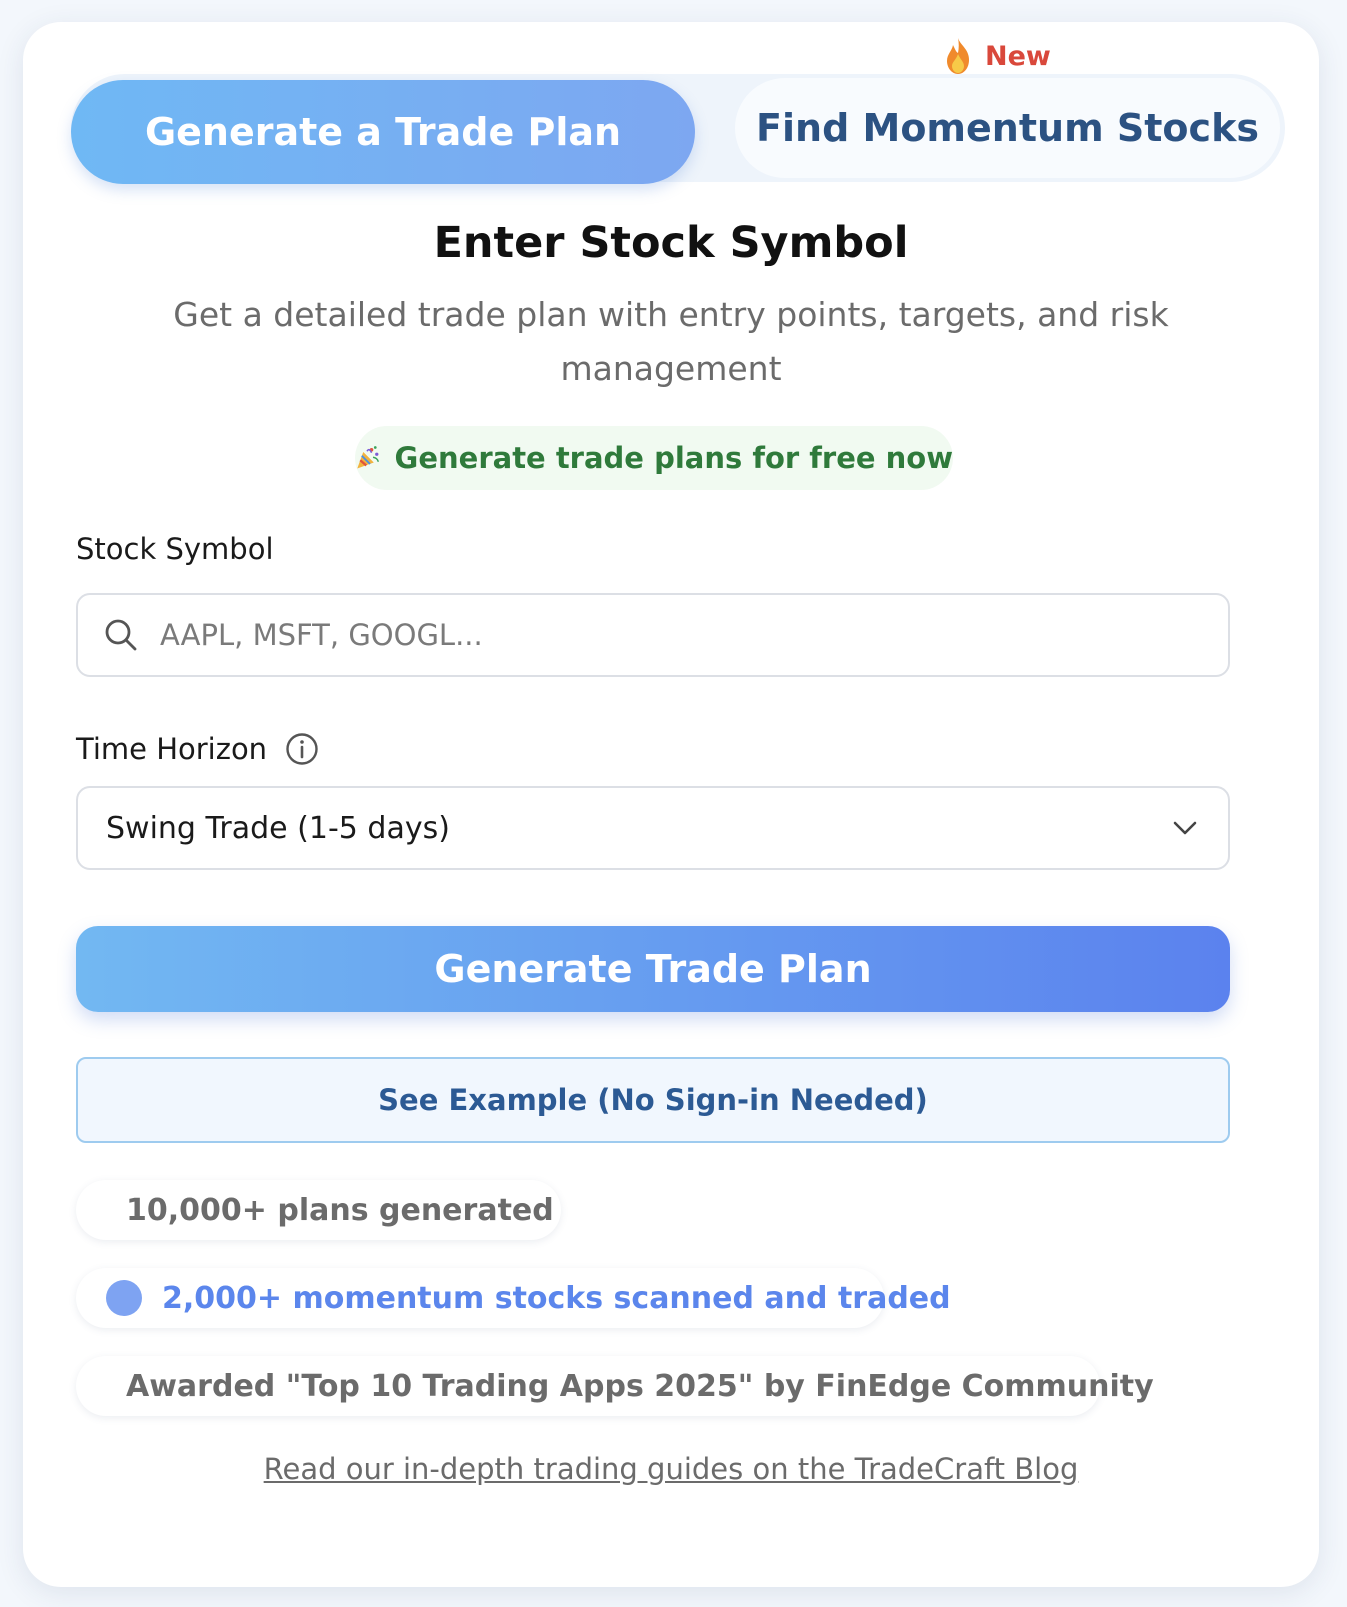  Describe the element at coordinates (1018, 56) in the screenshot. I see `new-badge-label: New` at that location.